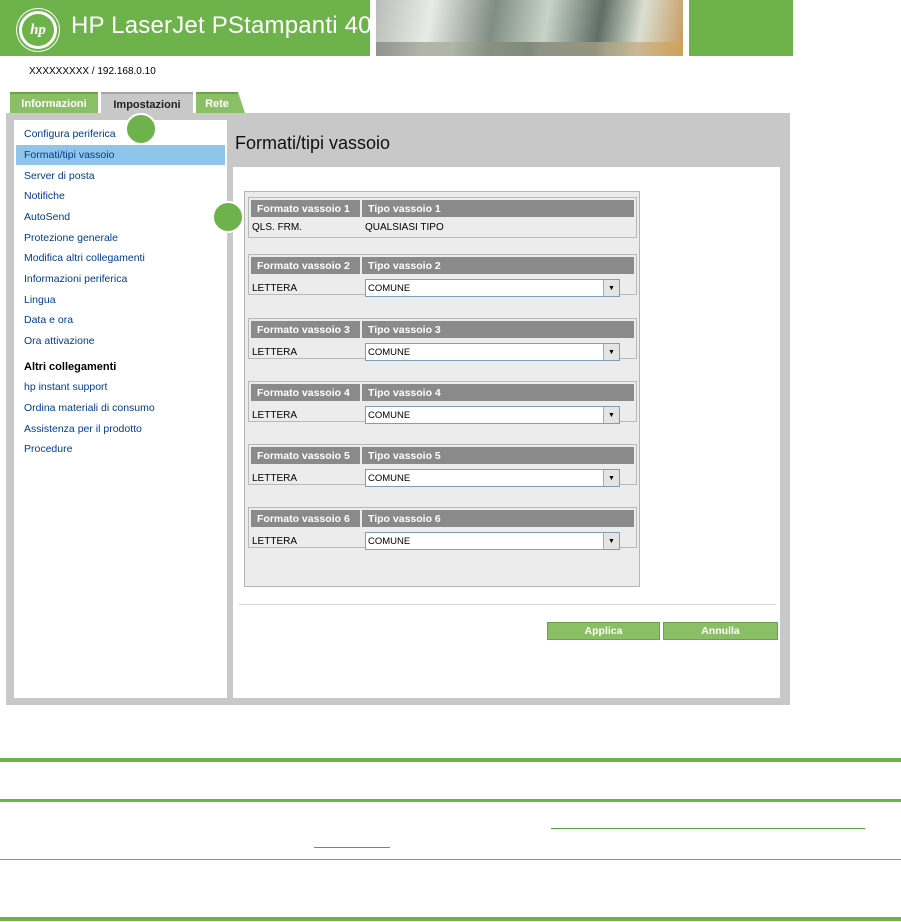  Describe the element at coordinates (235, 25) in the screenshot. I see `printer-title: HP LaserJet PStampanti 4015` at that location.